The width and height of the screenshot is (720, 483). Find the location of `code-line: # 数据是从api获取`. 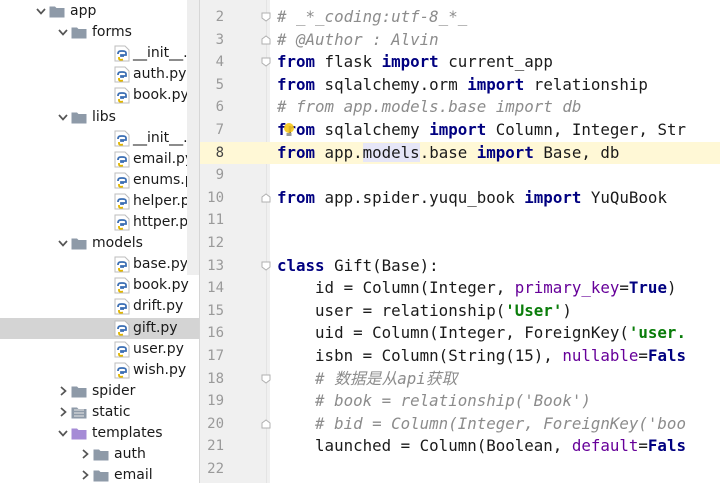

code-line: # 数据是从api获取 is located at coordinates (367, 379).